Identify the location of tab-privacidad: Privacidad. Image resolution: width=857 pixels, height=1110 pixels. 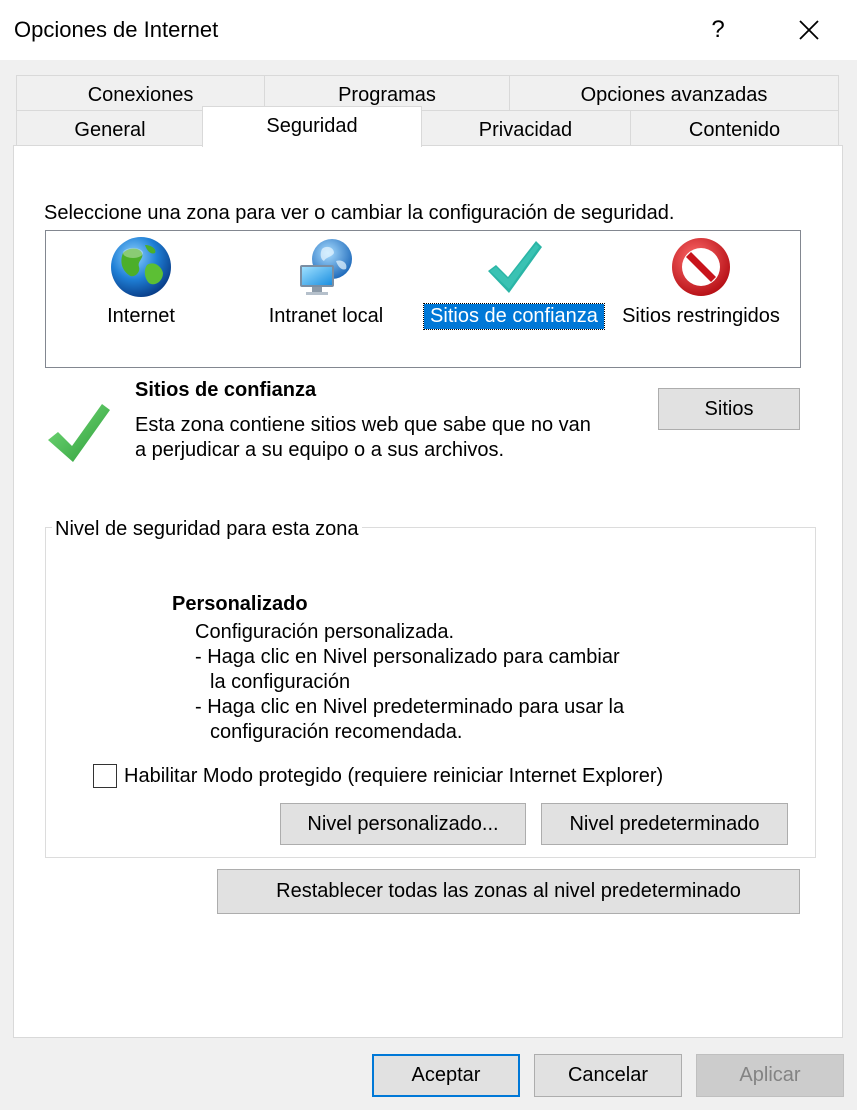
(525, 128).